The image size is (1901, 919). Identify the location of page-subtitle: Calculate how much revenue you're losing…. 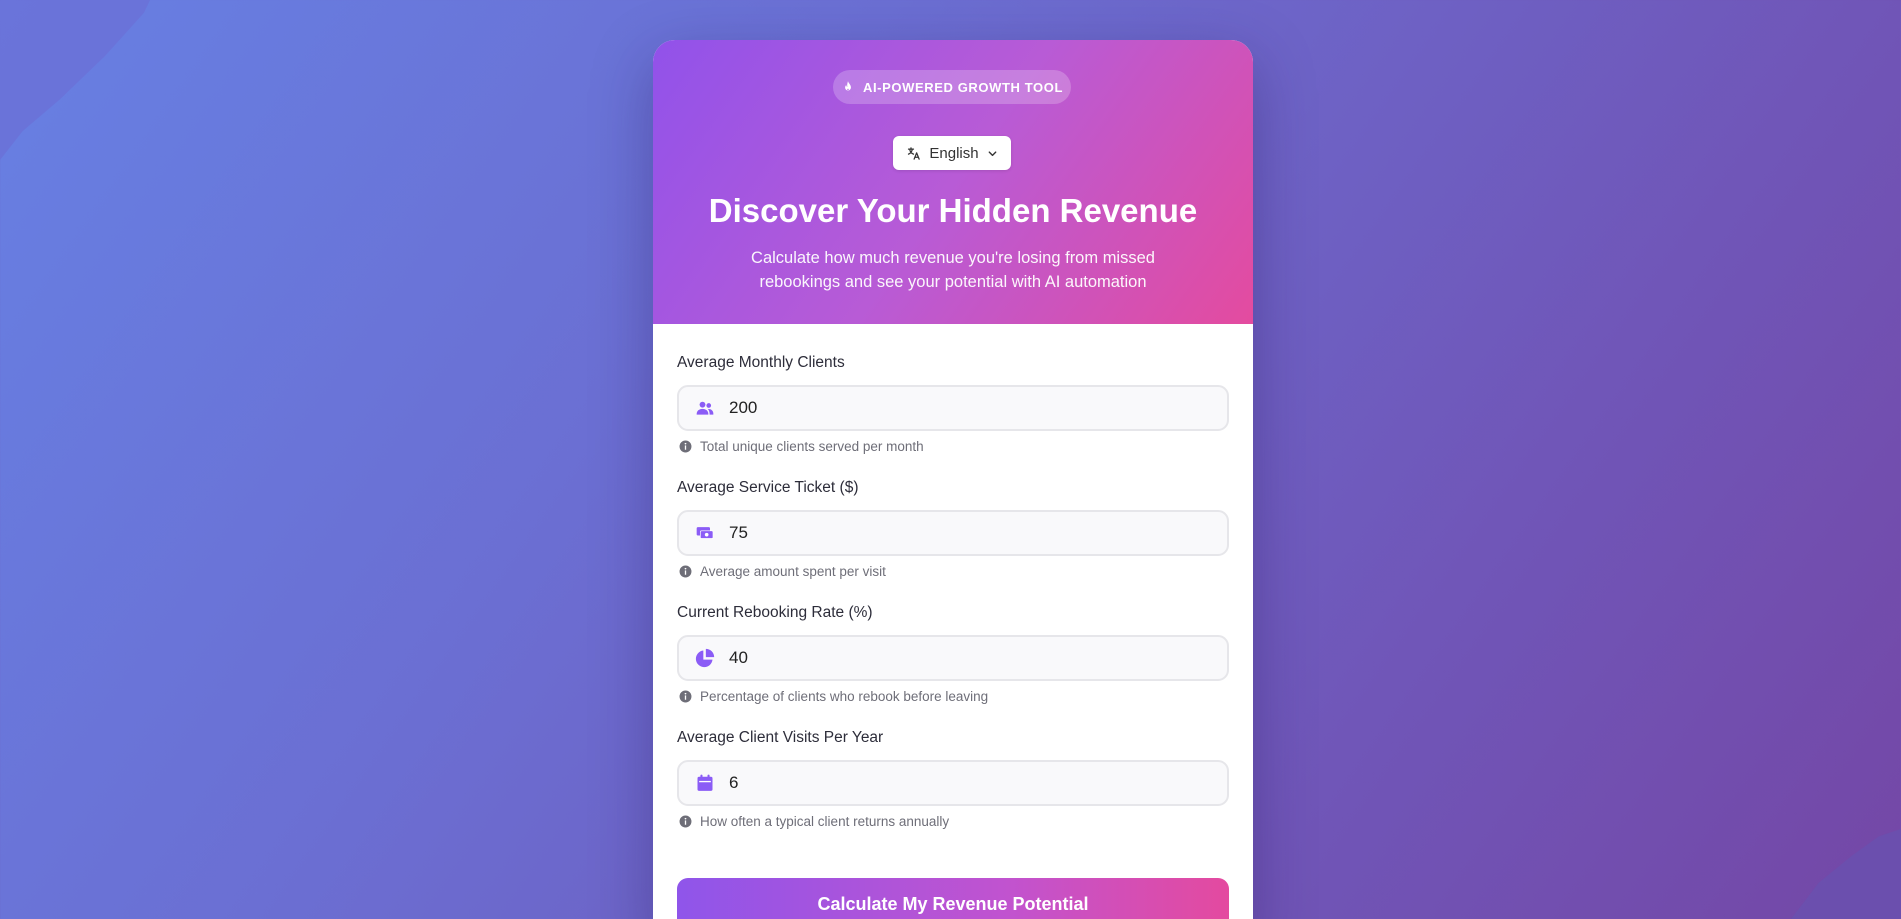
(953, 270).